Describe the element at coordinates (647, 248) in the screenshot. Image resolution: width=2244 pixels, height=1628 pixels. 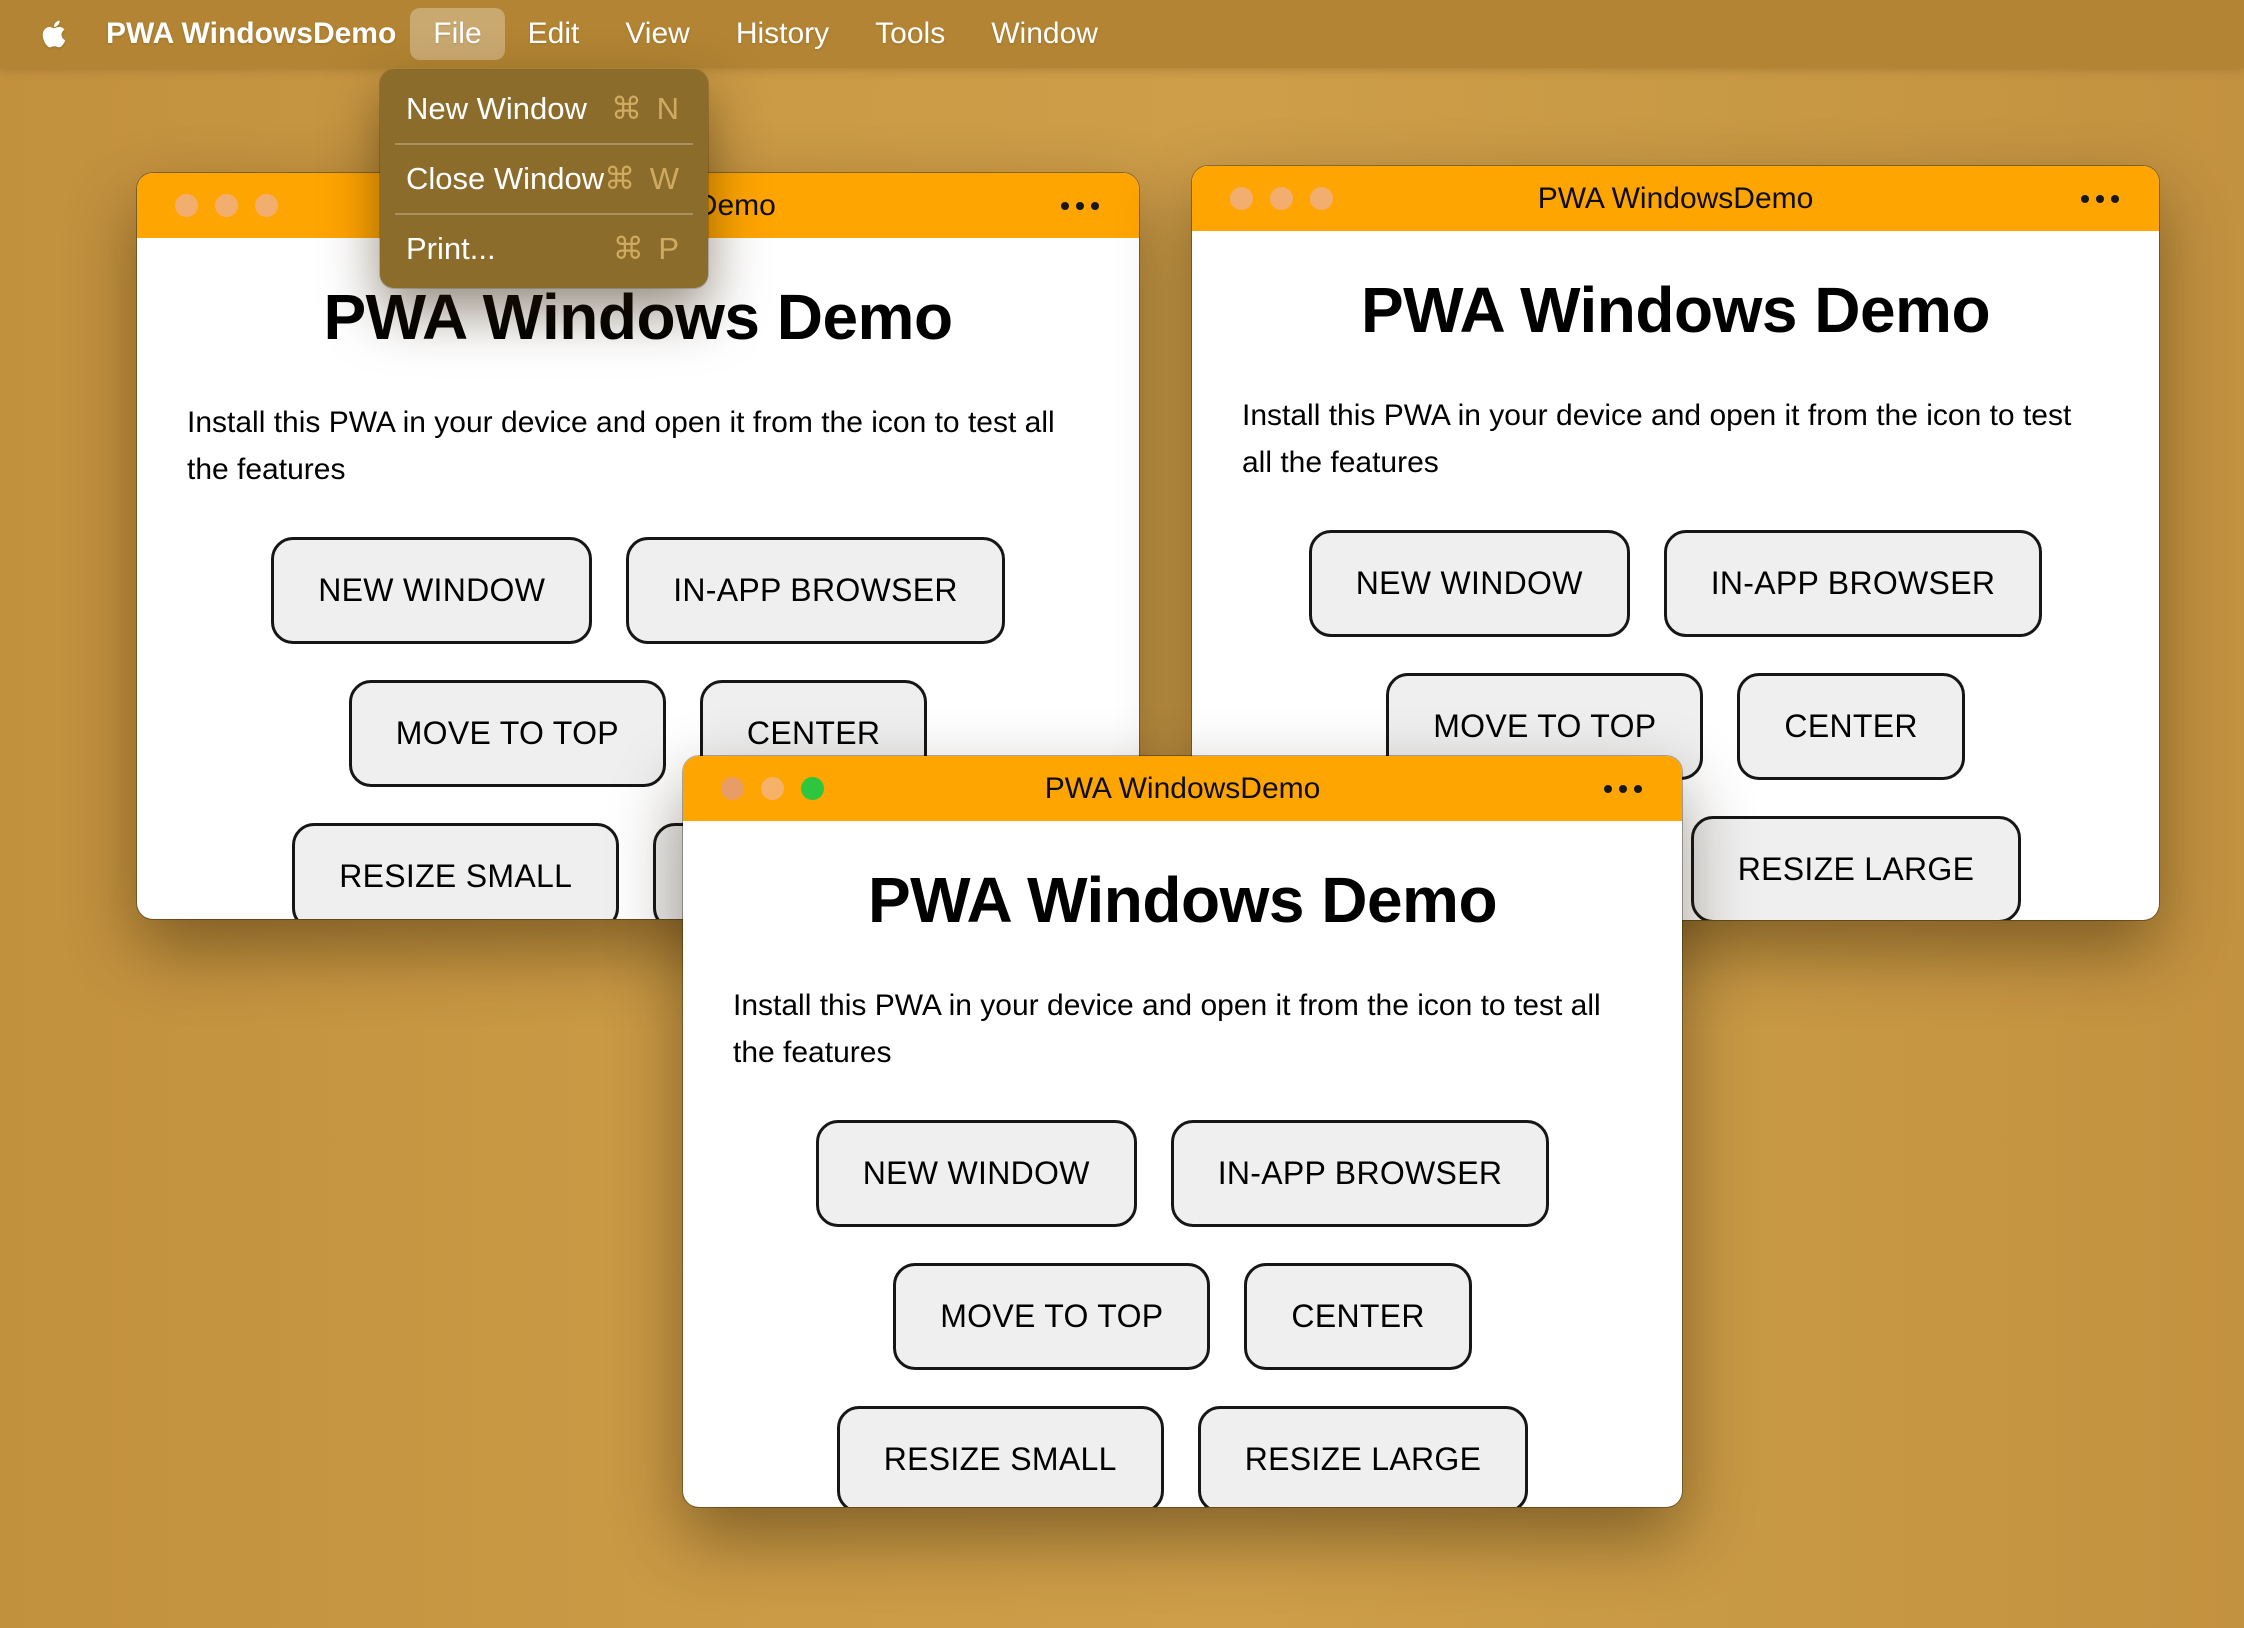
I see `menu-item-shortcut: ⌘ P` at that location.